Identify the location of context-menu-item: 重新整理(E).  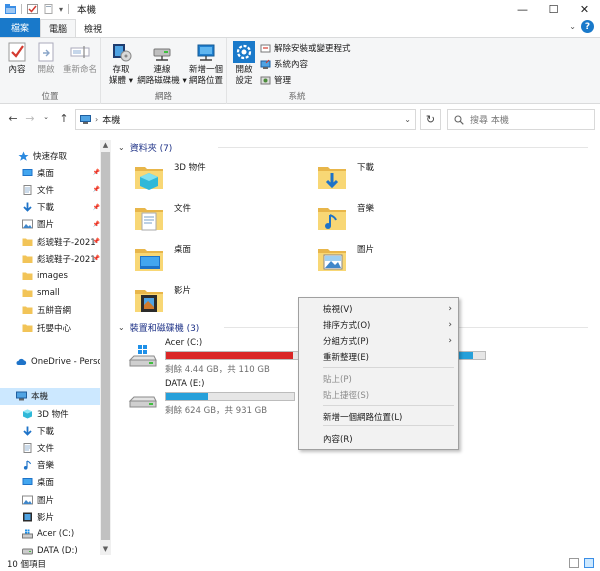
(378, 357).